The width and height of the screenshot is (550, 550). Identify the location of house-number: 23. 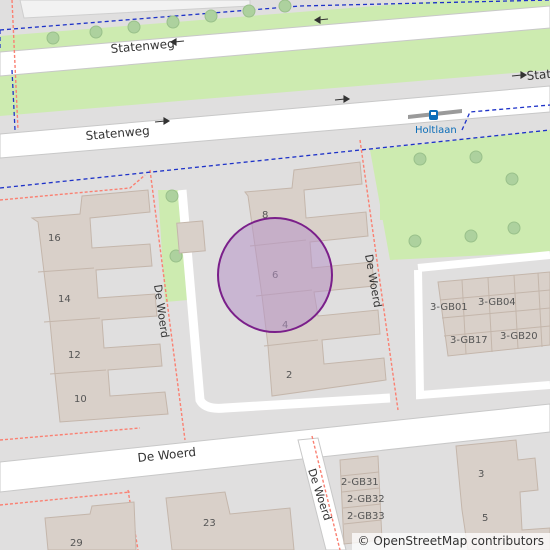
(209, 523).